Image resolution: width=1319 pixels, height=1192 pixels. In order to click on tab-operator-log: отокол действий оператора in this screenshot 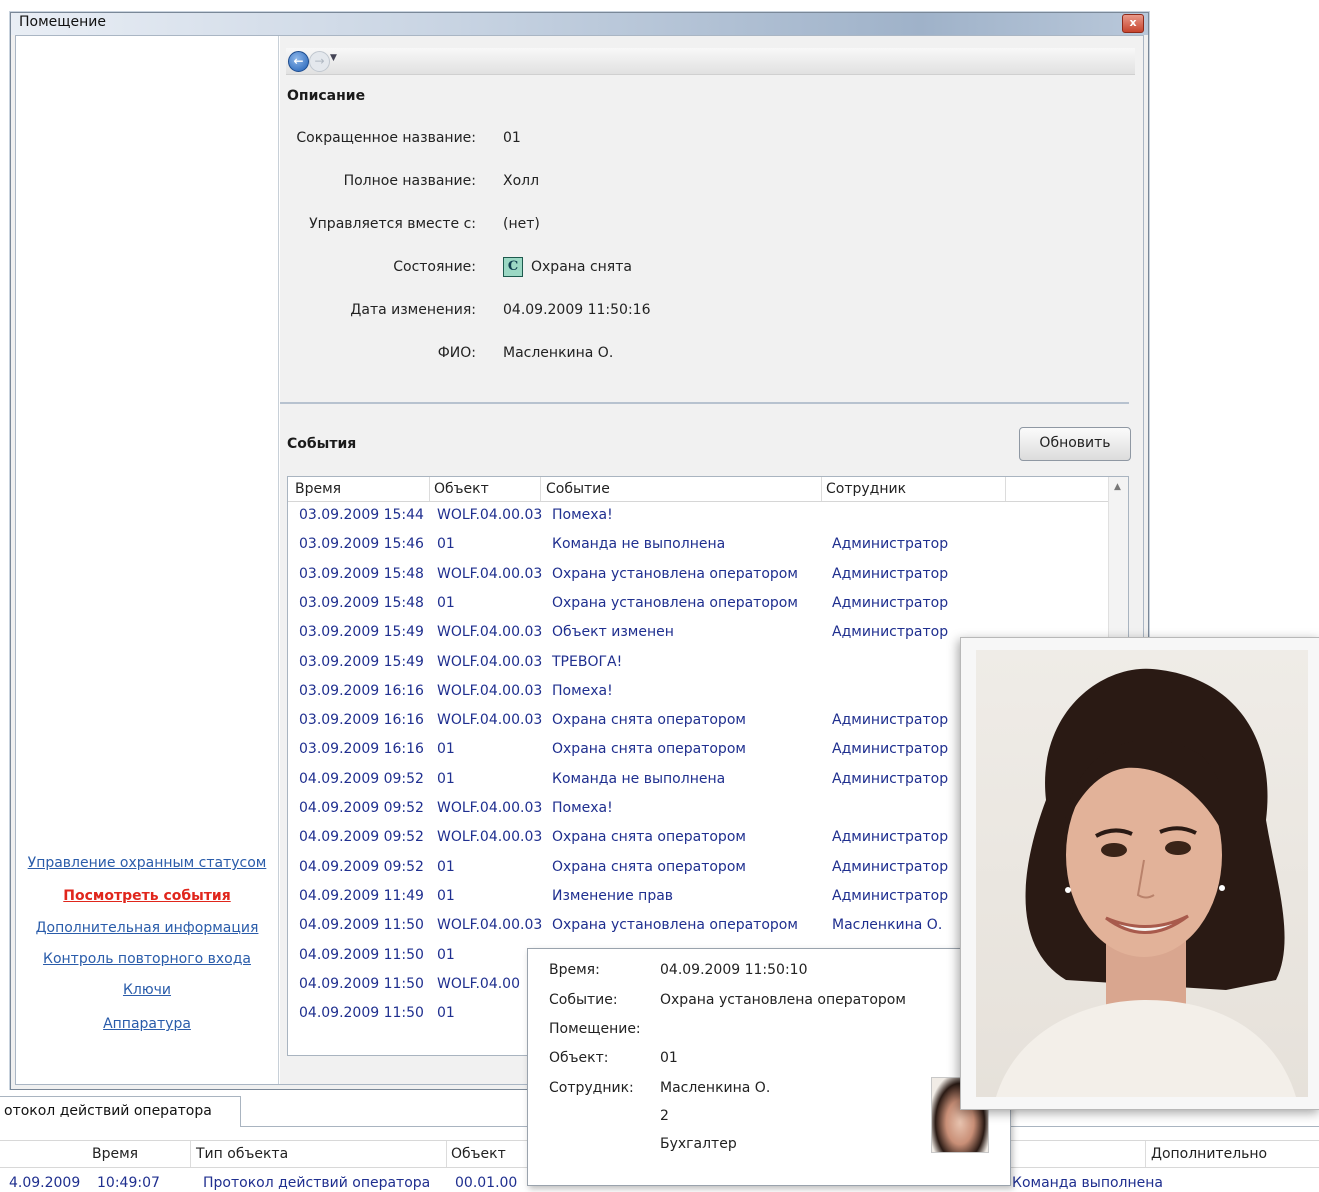, I will do `click(120, 1111)`.